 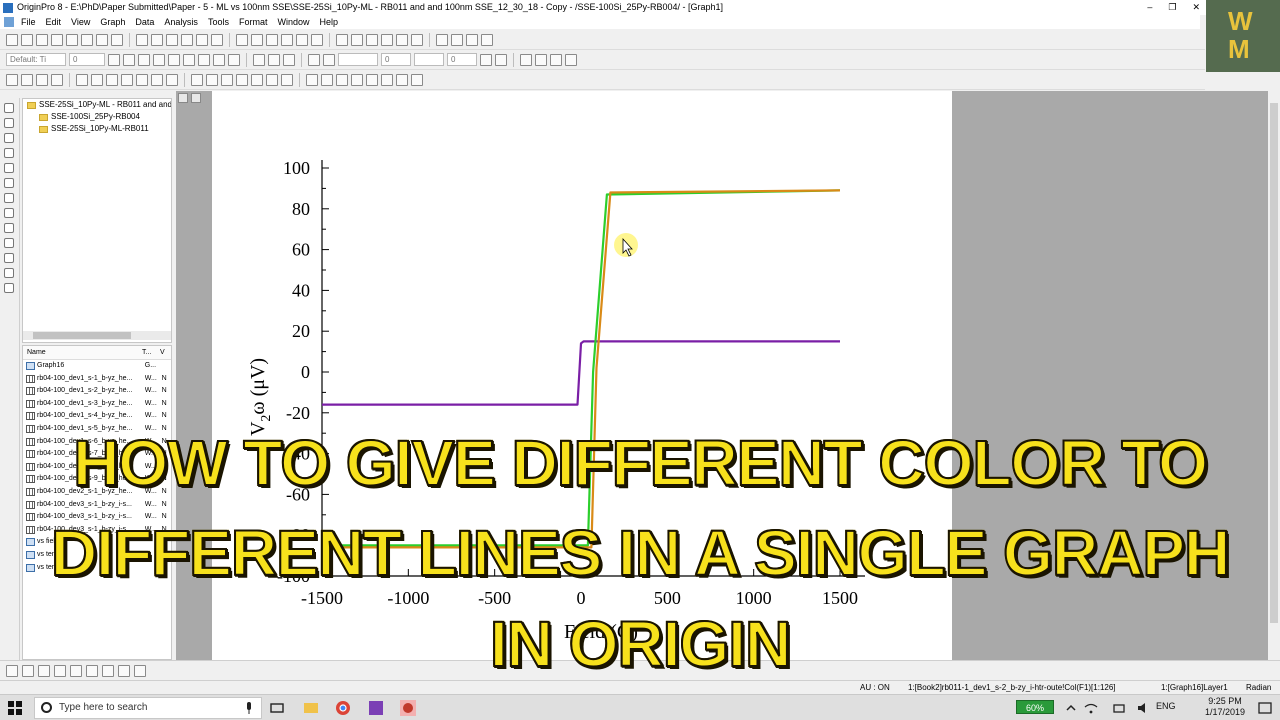 What do you see at coordinates (187, 39) in the screenshot?
I see `save-project-icon` at bounding box center [187, 39].